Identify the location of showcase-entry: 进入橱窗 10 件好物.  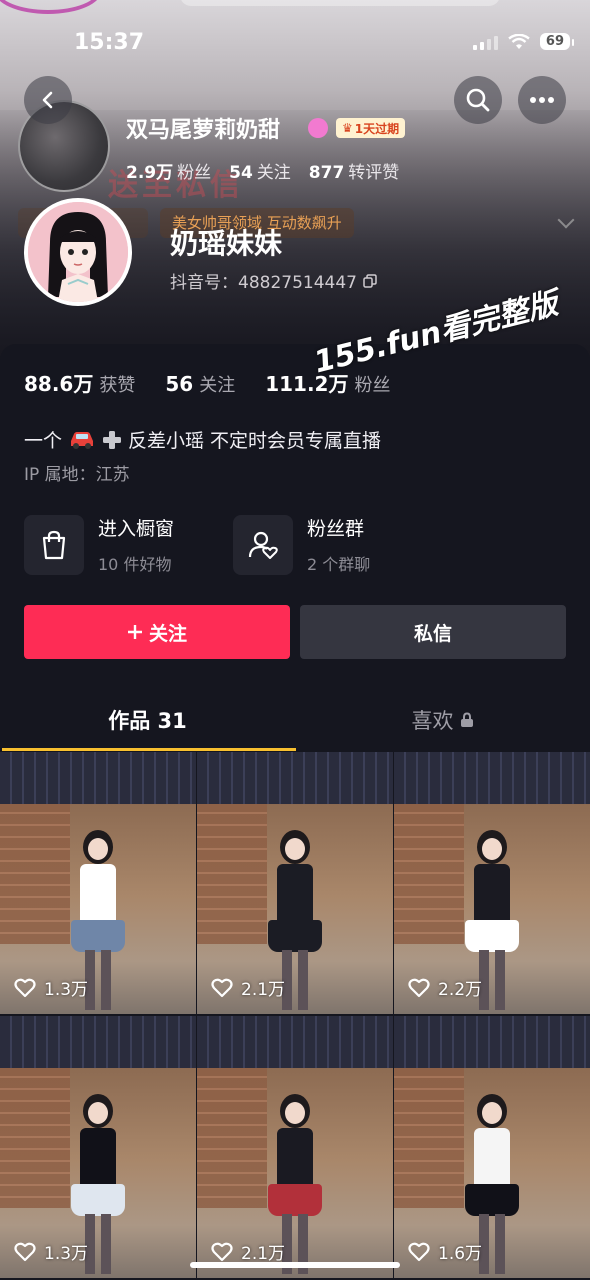
(99, 544).